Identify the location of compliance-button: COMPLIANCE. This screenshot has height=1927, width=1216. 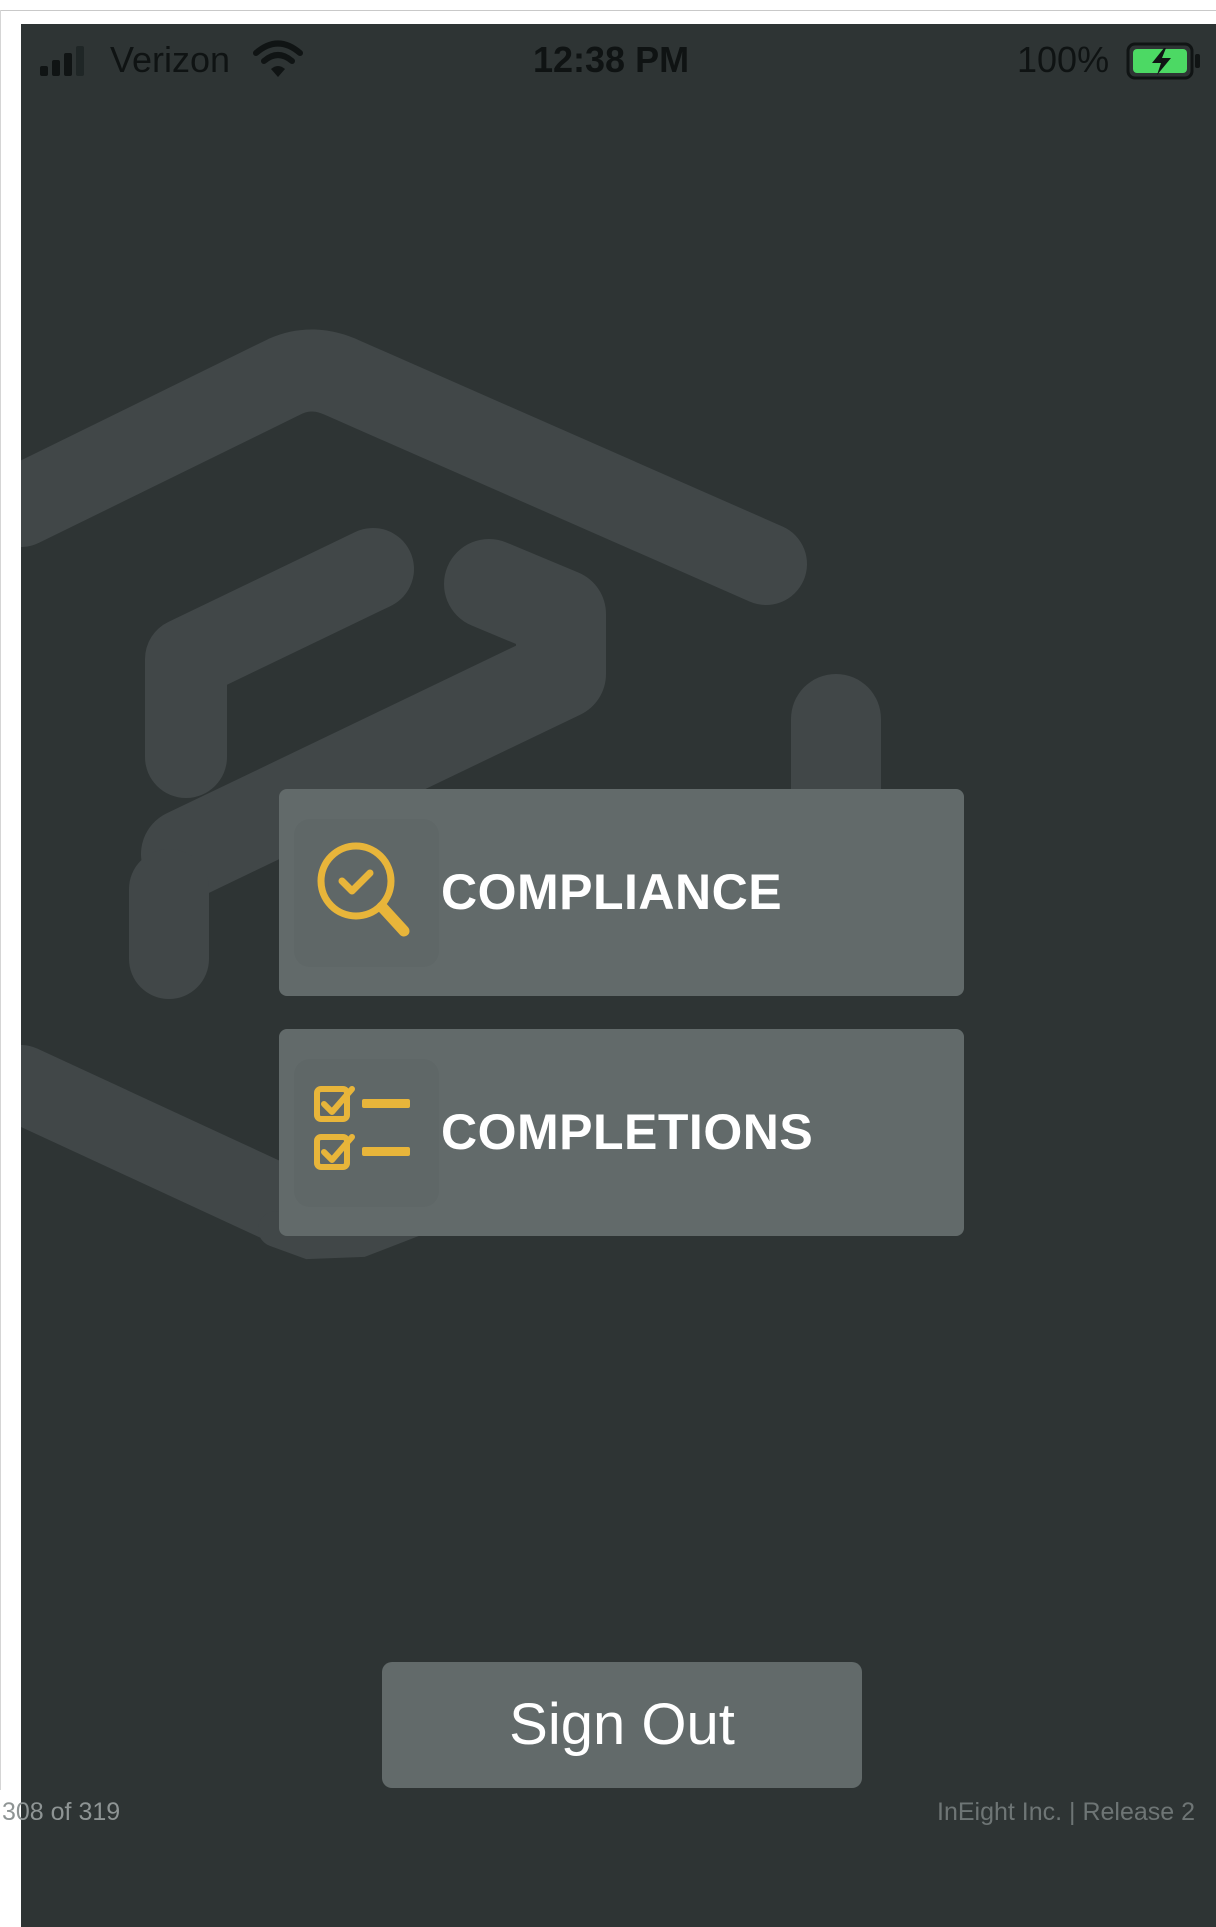
(621, 892).